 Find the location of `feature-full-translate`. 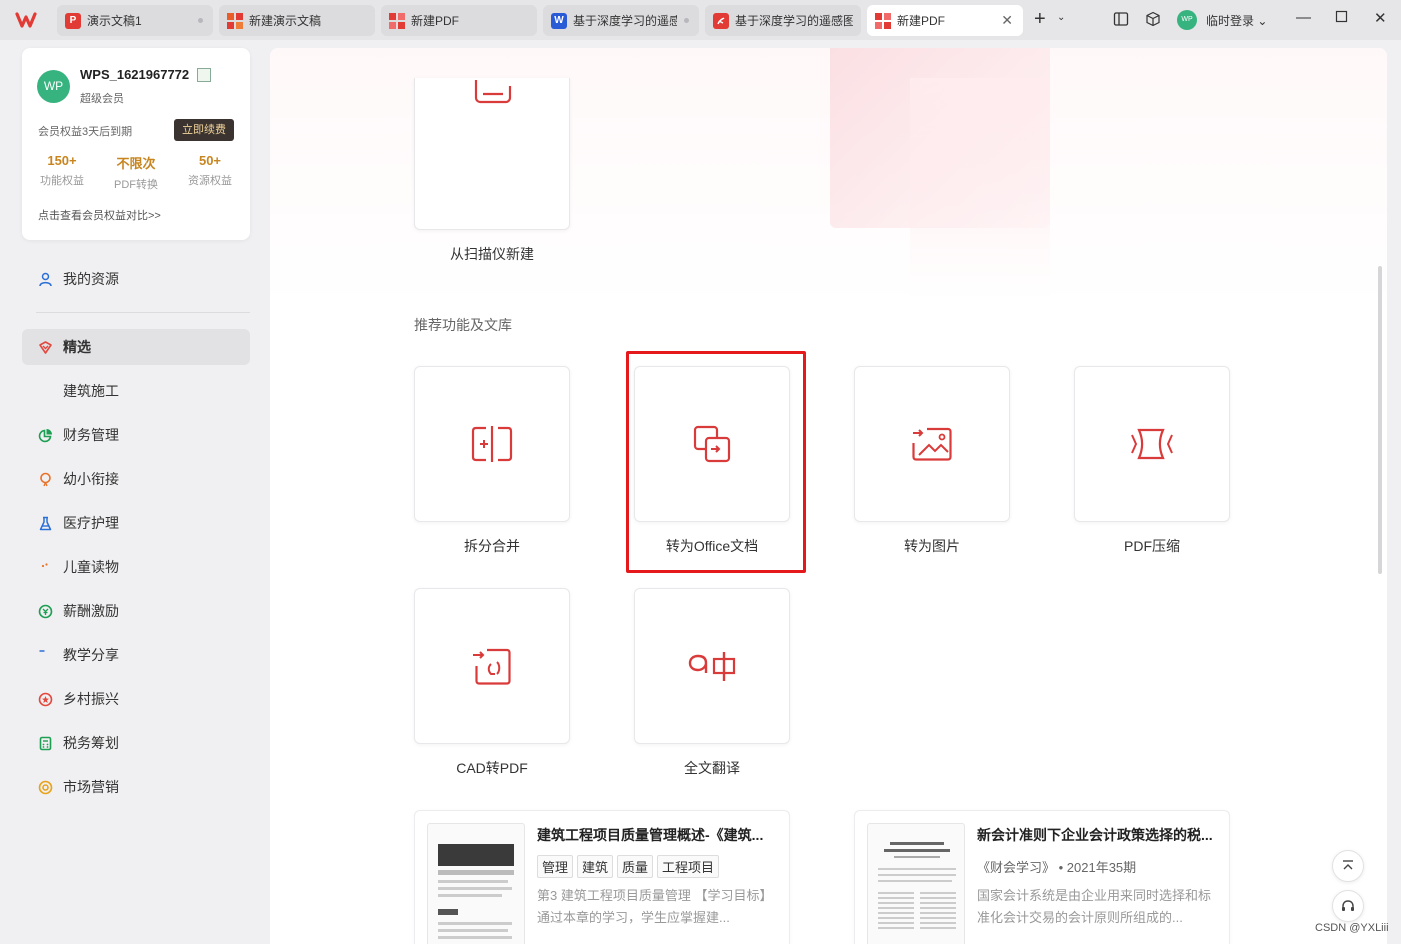

feature-full-translate is located at coordinates (712, 666).